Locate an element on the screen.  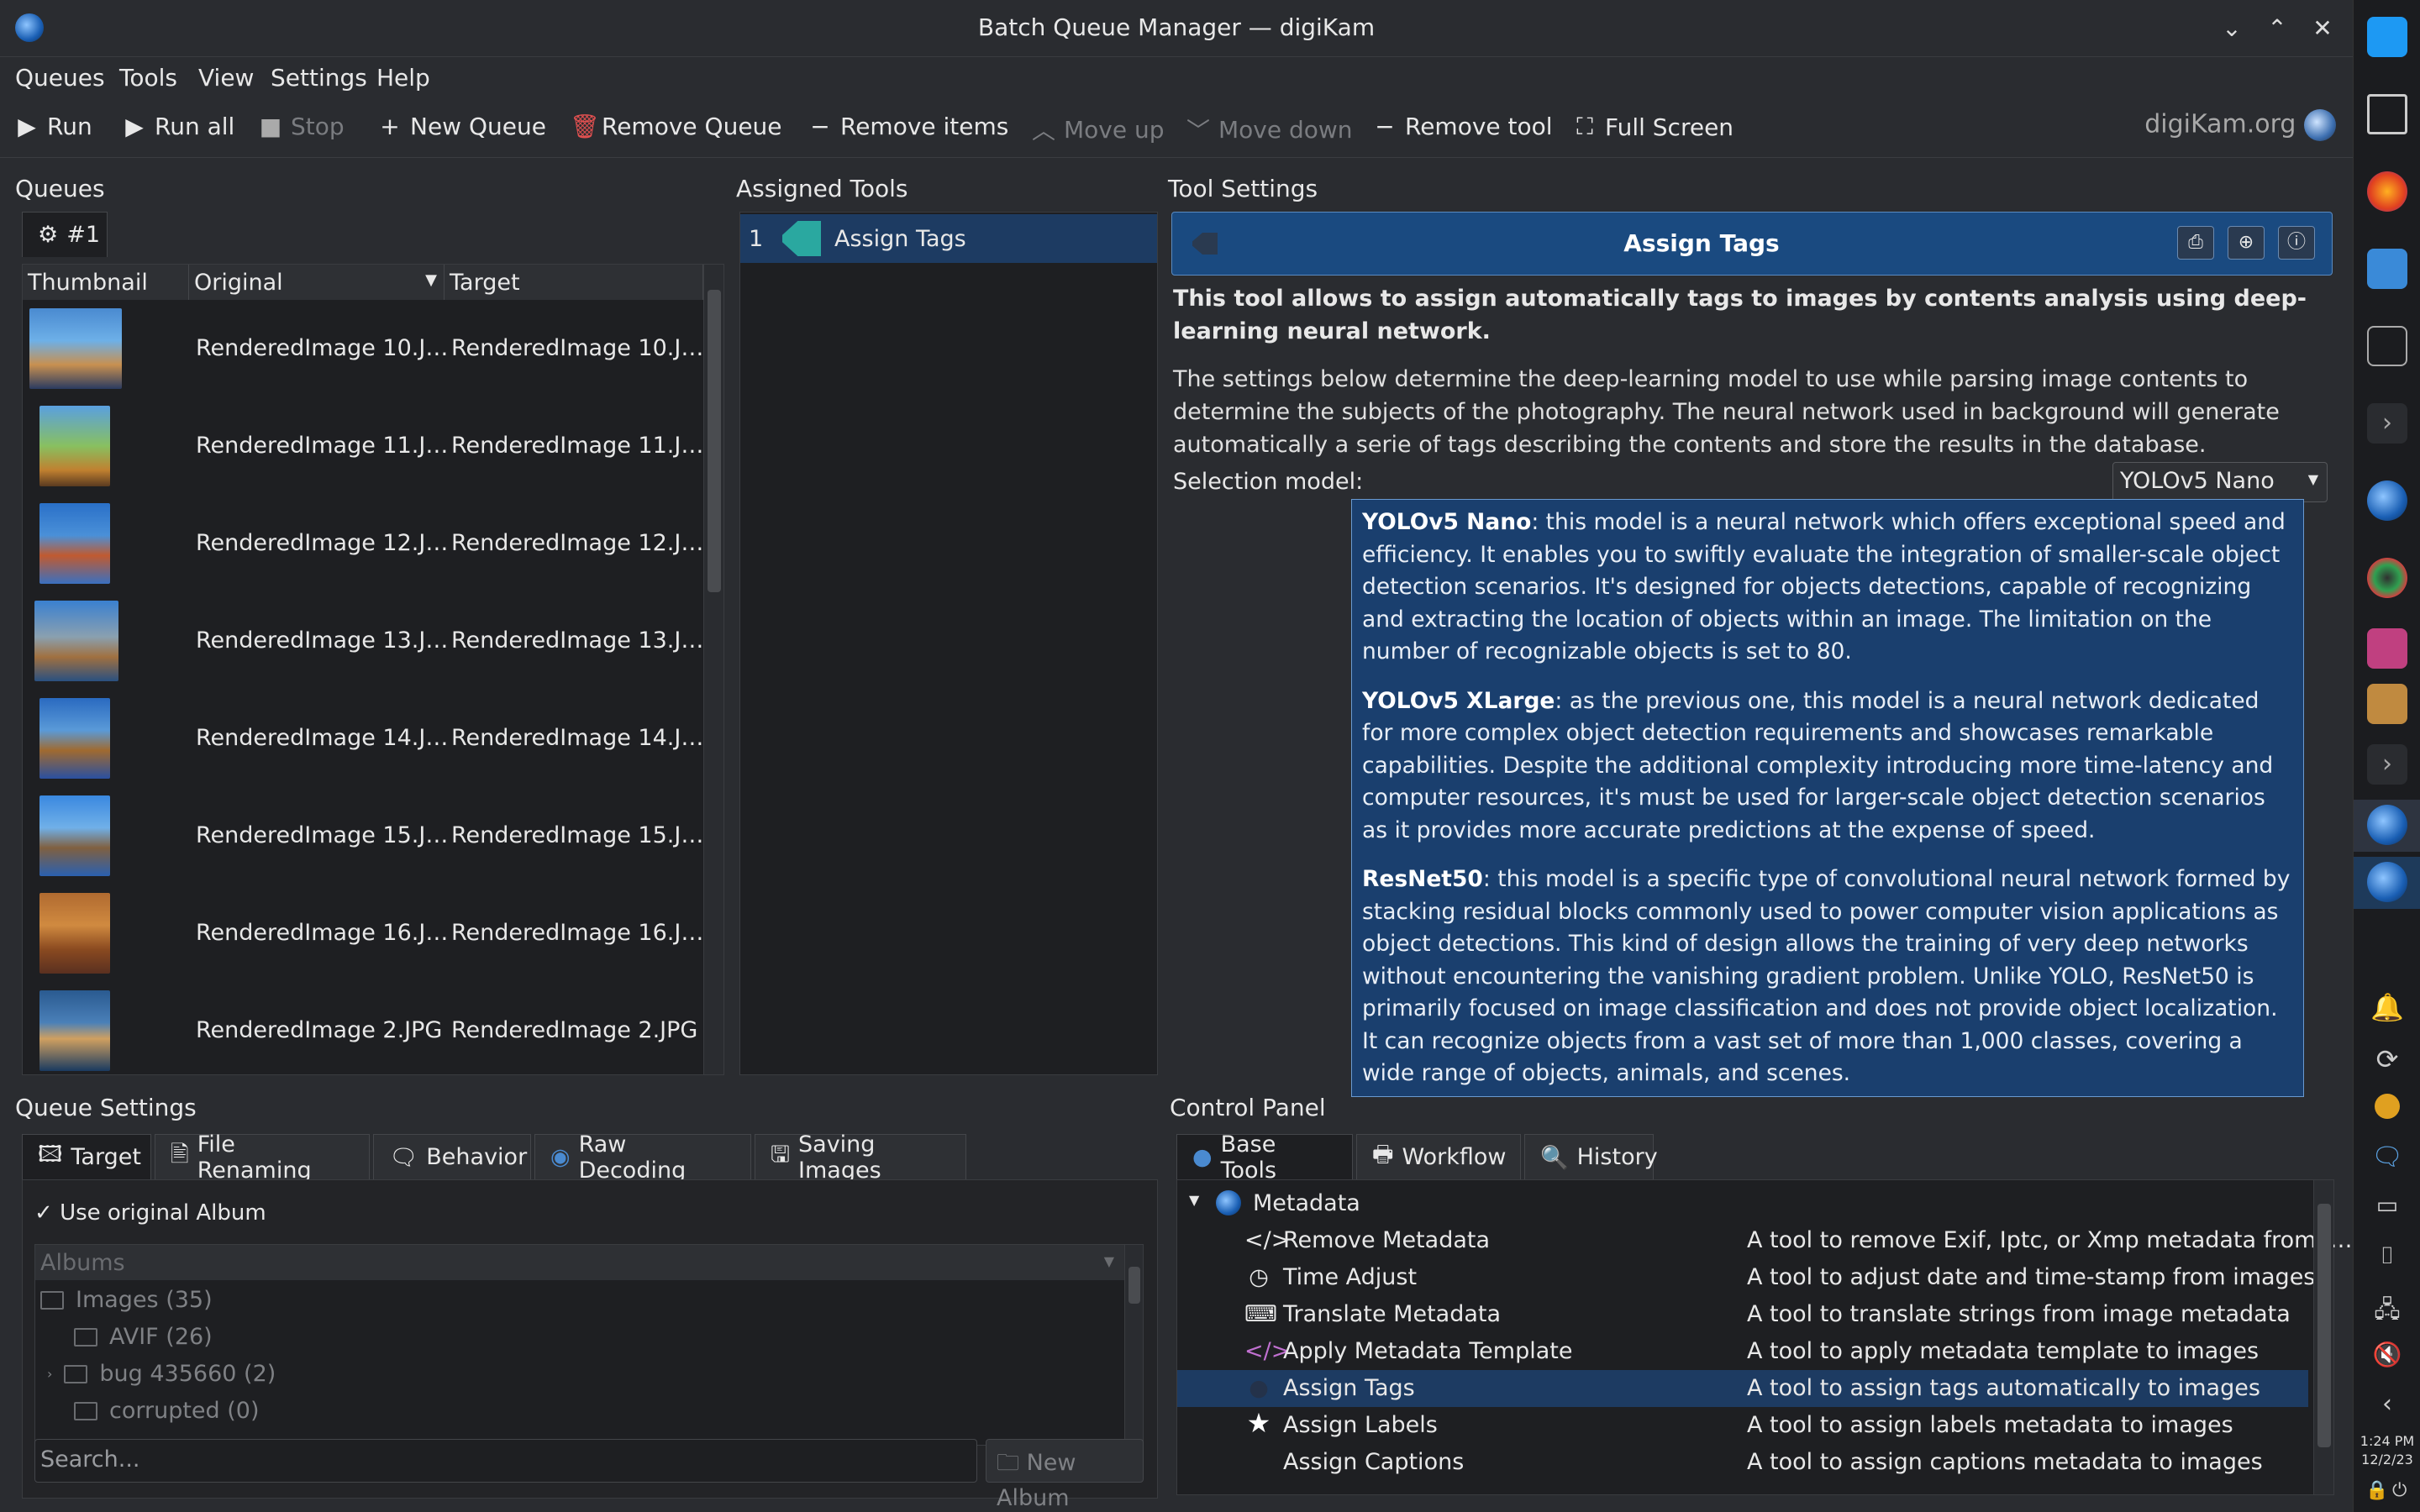
use-original-album-checkbox: ✓ Use original Album is located at coordinates (150, 1213).